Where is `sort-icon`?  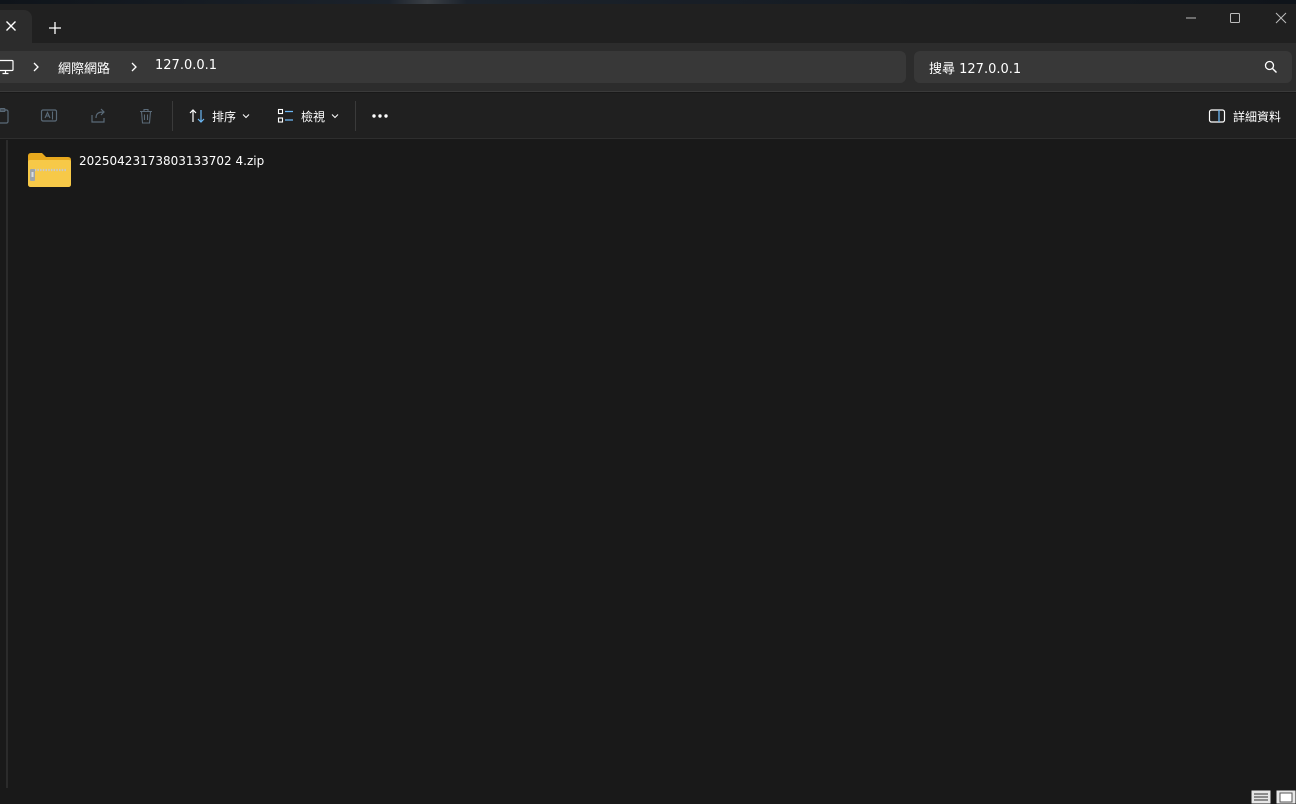 sort-icon is located at coordinates (197, 116).